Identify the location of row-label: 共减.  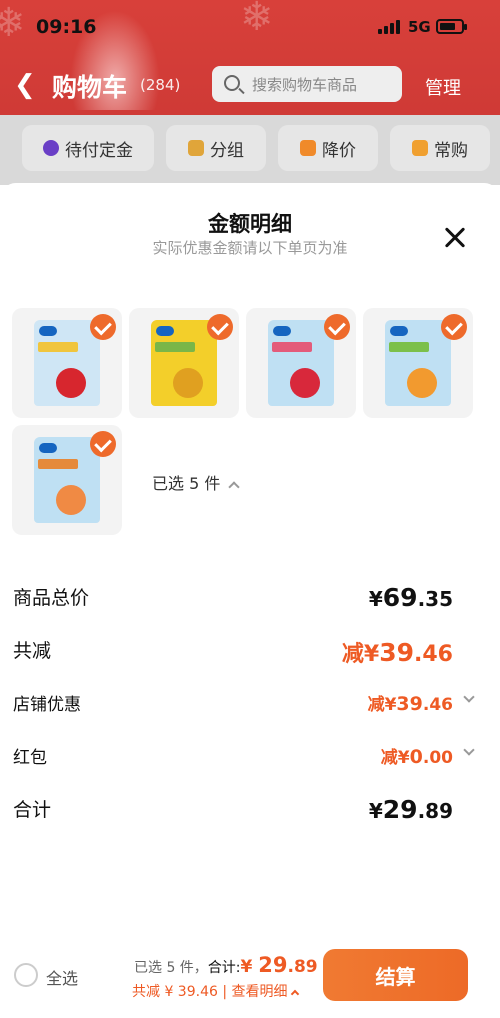
(32, 651).